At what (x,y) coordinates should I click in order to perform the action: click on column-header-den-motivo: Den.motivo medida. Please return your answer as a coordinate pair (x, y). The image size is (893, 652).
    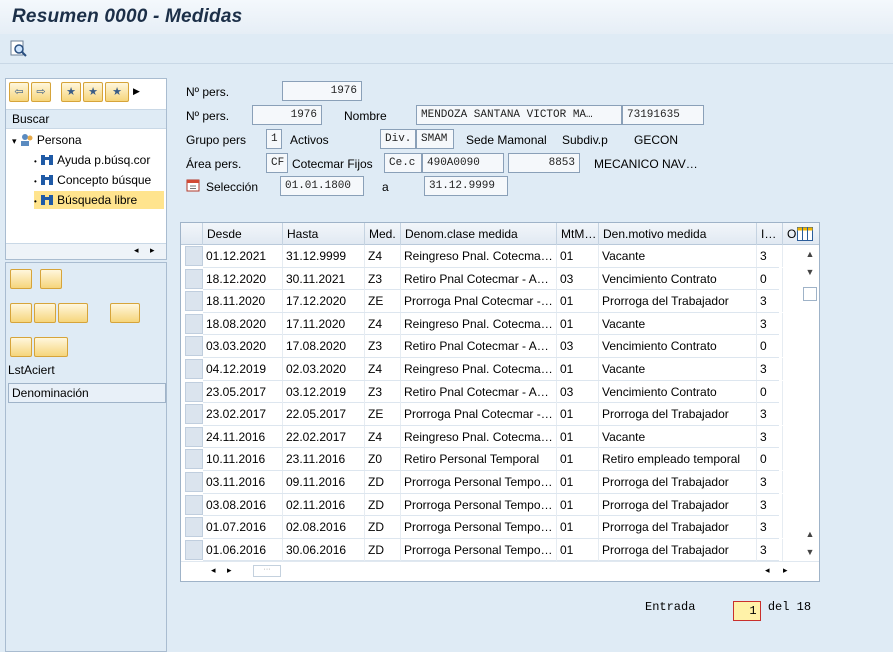
    Looking at the image, I should click on (678, 234).